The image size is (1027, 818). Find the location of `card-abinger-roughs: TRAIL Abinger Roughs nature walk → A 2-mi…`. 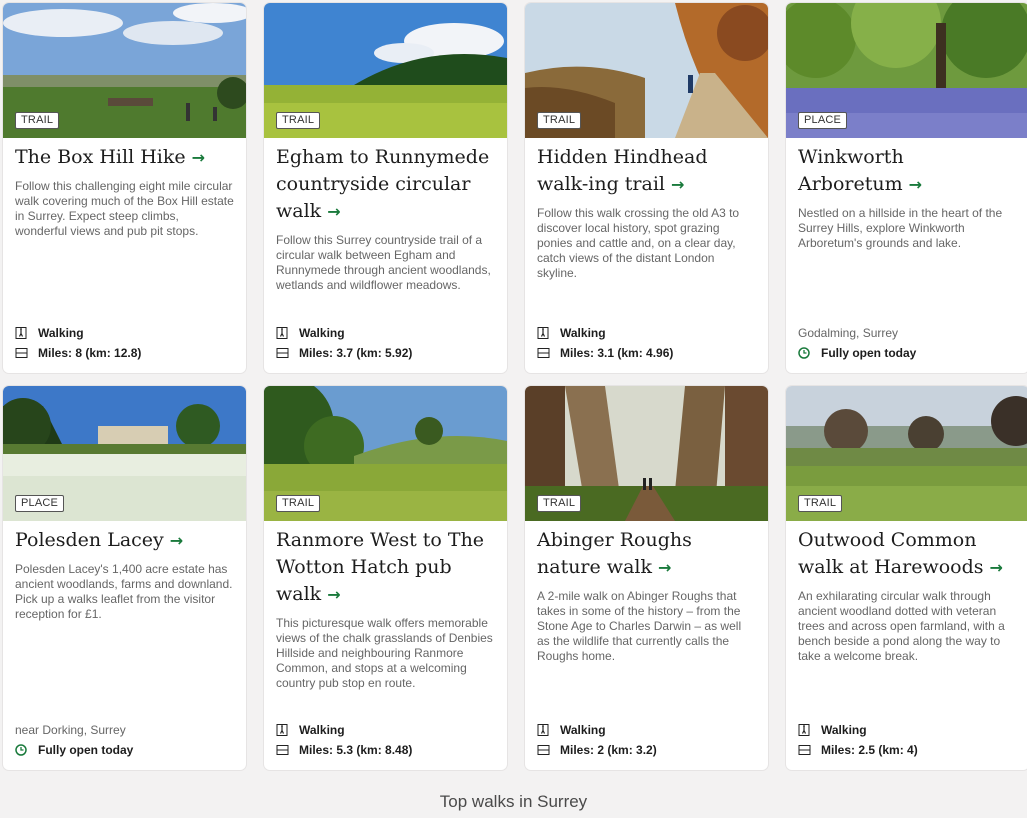

card-abinger-roughs: TRAIL Abinger Roughs nature walk → A 2-mi… is located at coordinates (646, 578).